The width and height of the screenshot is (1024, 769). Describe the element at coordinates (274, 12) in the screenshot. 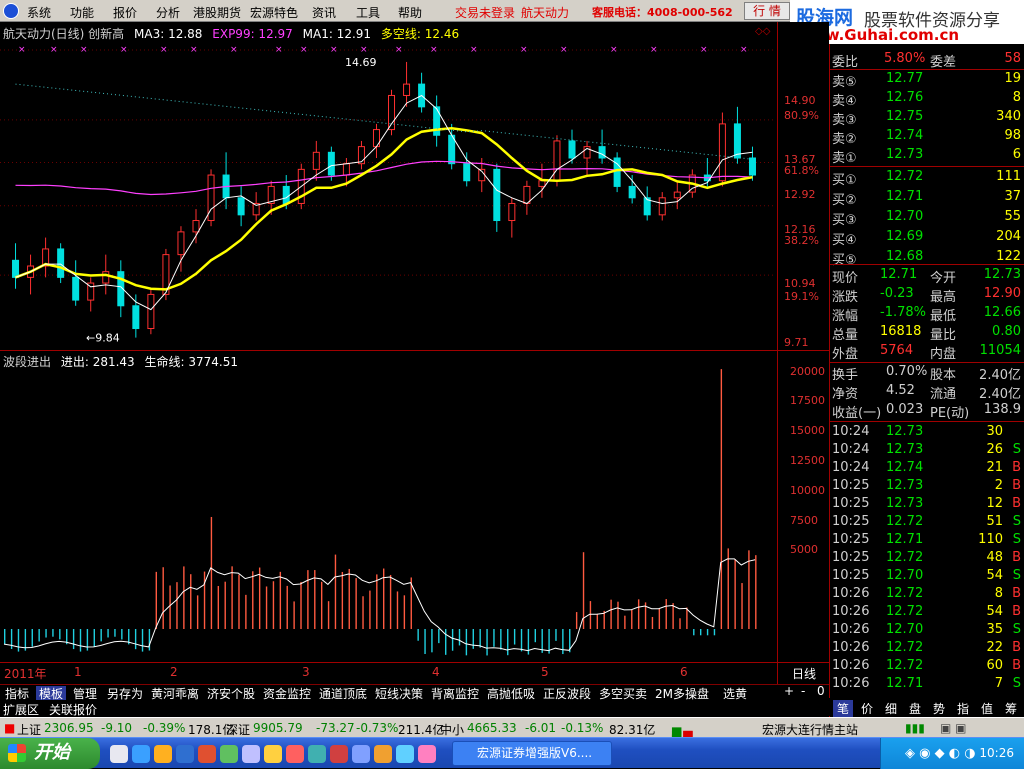

I see `menu-hongyuan: 宏源特色` at that location.